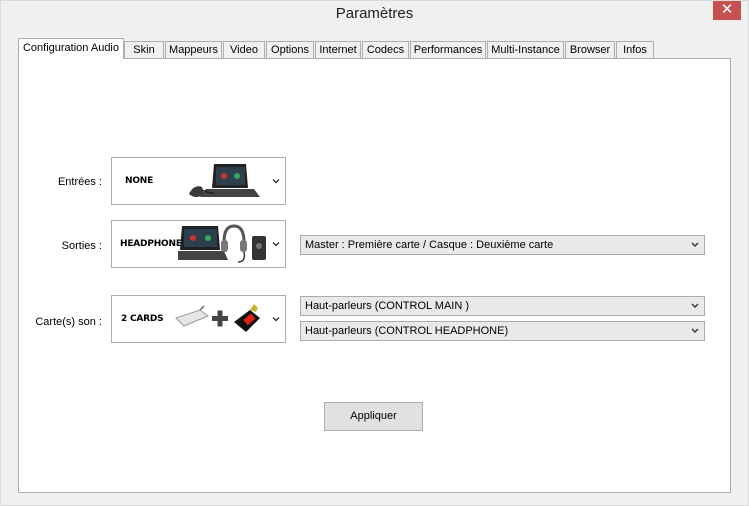 Image resolution: width=749 pixels, height=506 pixels. I want to click on soundcard-2-dropdown: Haut-parleurs (CONTROL HEADPHONE), so click(502, 331).